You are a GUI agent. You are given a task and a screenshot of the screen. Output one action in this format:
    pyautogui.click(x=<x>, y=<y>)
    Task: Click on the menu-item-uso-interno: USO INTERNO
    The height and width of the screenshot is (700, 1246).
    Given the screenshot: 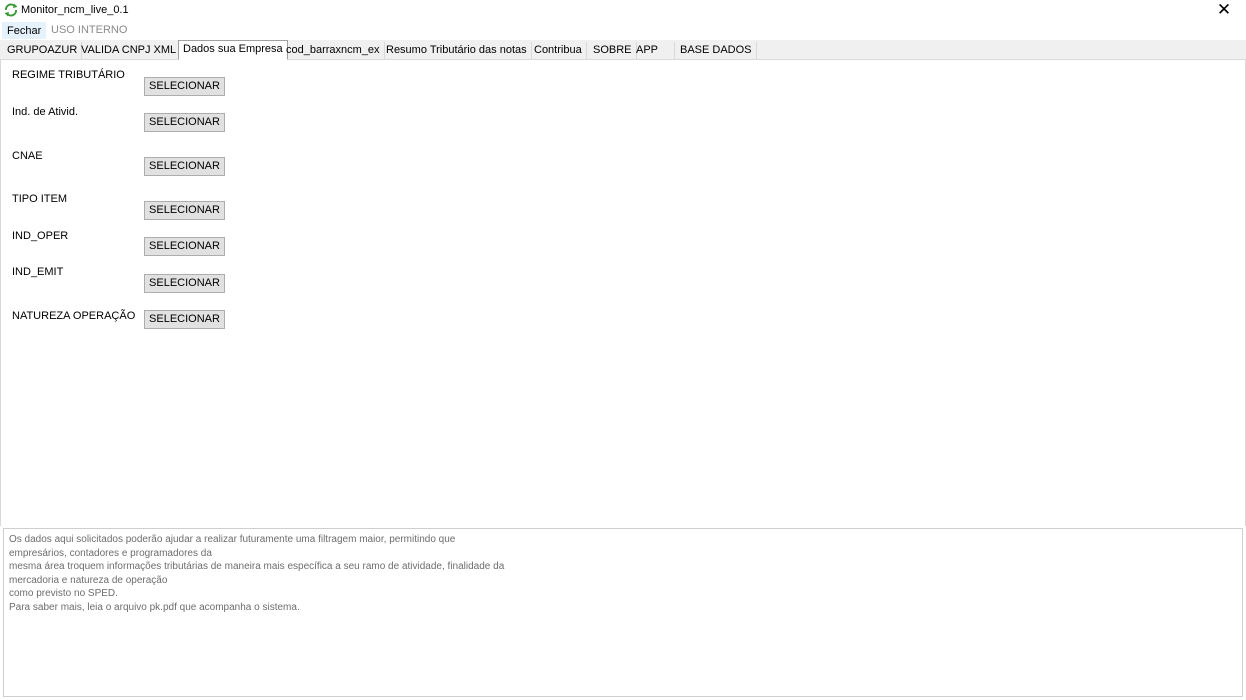 What is the action you would take?
    pyautogui.click(x=89, y=30)
    